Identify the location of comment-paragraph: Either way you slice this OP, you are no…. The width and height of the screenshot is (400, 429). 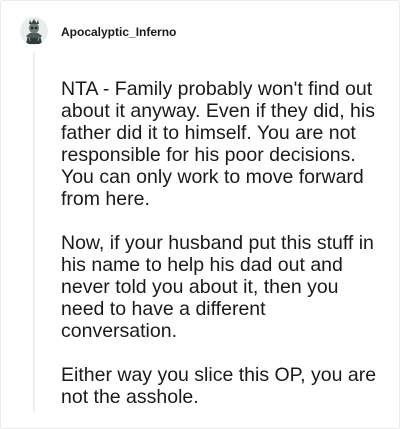
(219, 386).